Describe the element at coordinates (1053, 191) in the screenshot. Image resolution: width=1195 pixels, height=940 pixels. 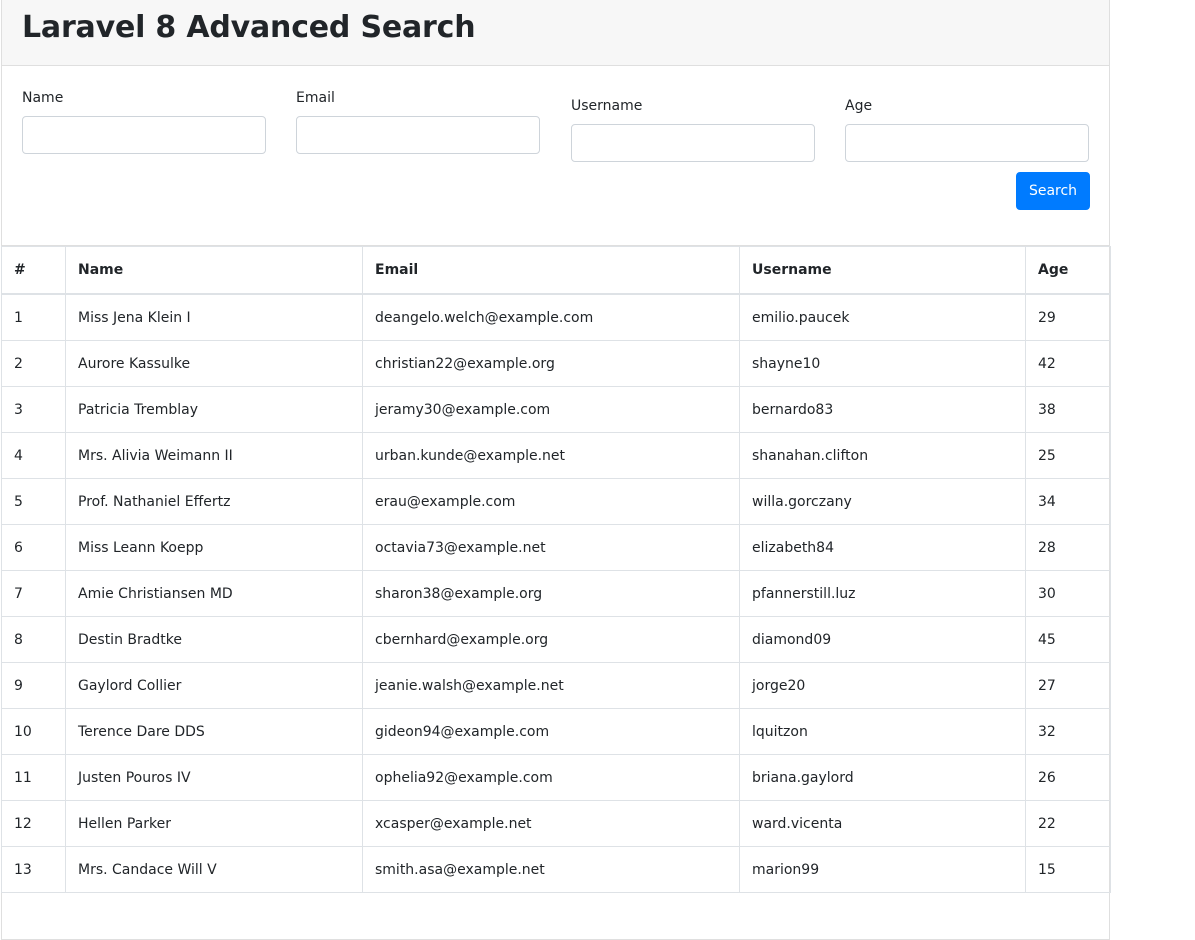
I see `search-button: Search` at that location.